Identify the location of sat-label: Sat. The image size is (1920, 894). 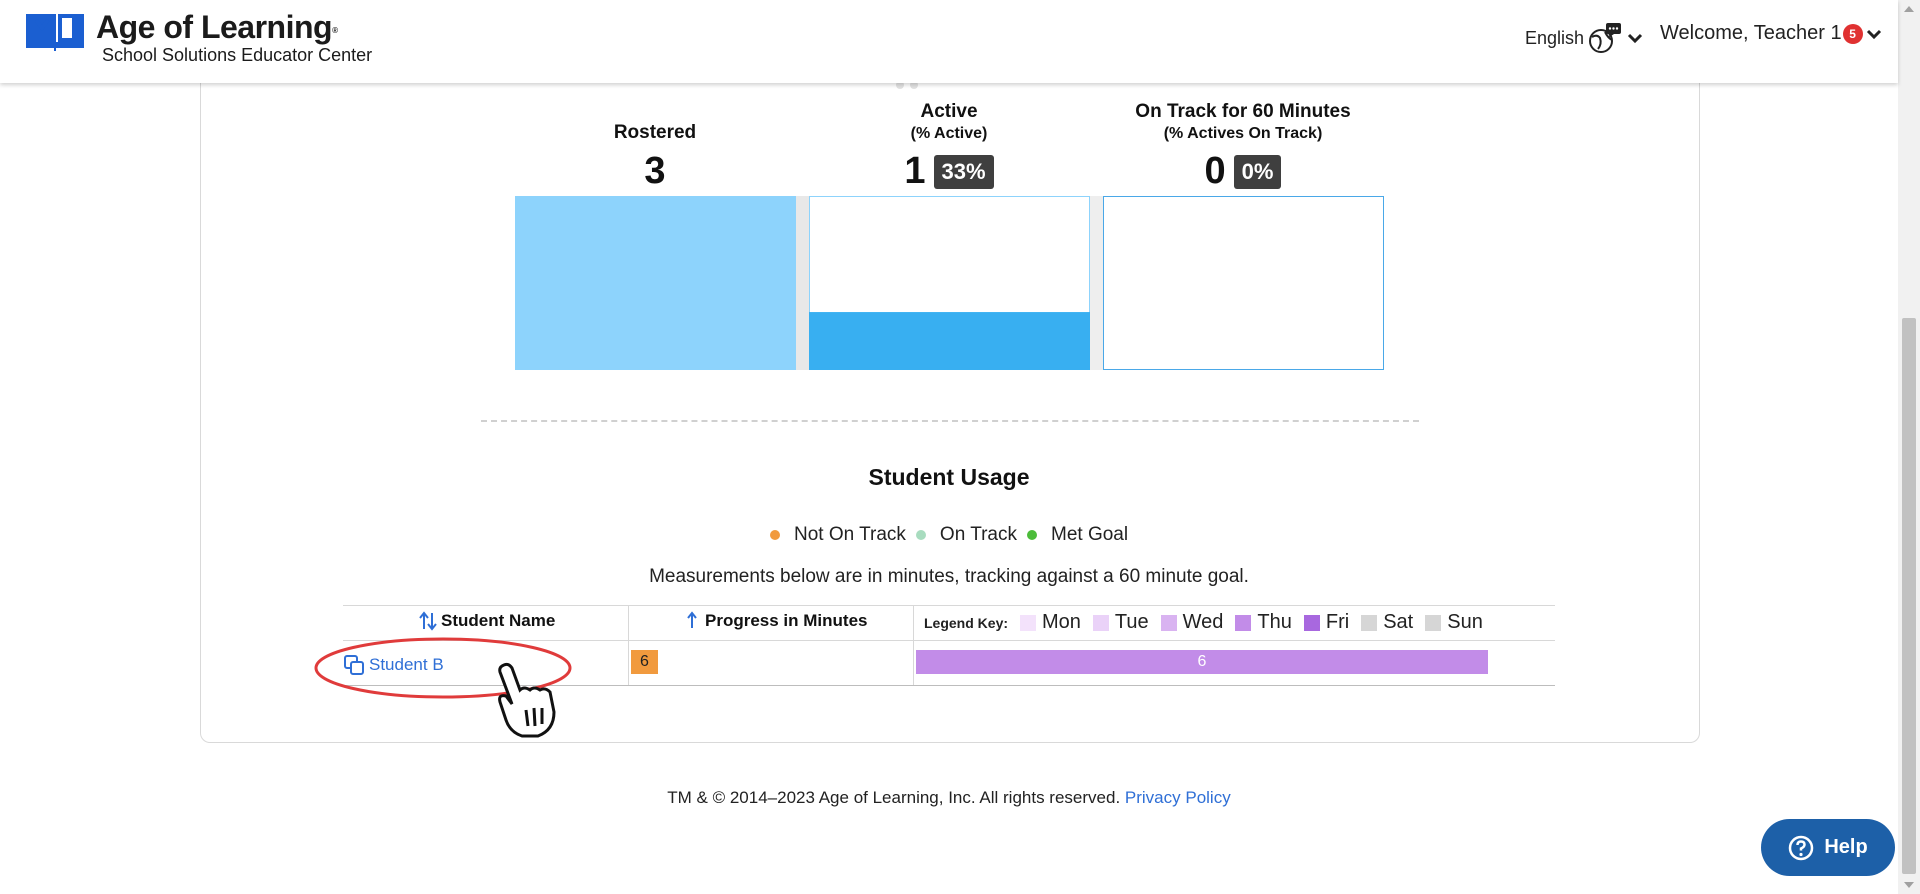
(1398, 622).